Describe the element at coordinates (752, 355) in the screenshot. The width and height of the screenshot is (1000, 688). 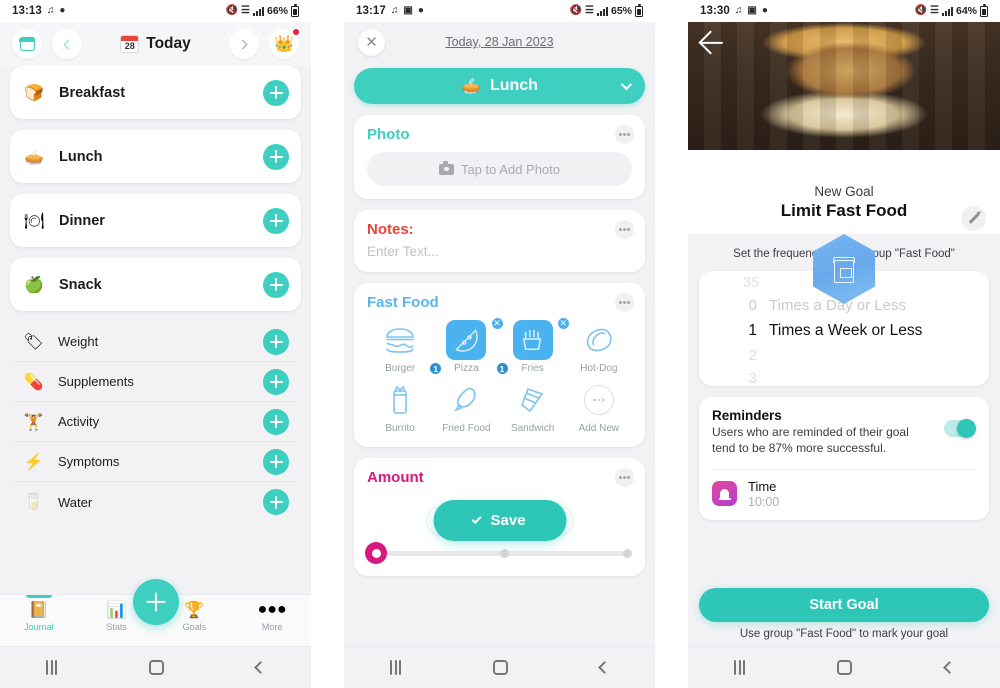
I see `picker-number: 2` at that location.